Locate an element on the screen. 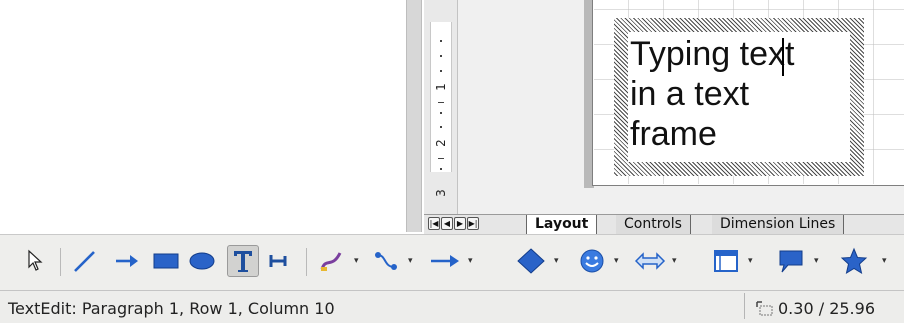 The width and height of the screenshot is (904, 323). position-size-icon is located at coordinates (765, 311).